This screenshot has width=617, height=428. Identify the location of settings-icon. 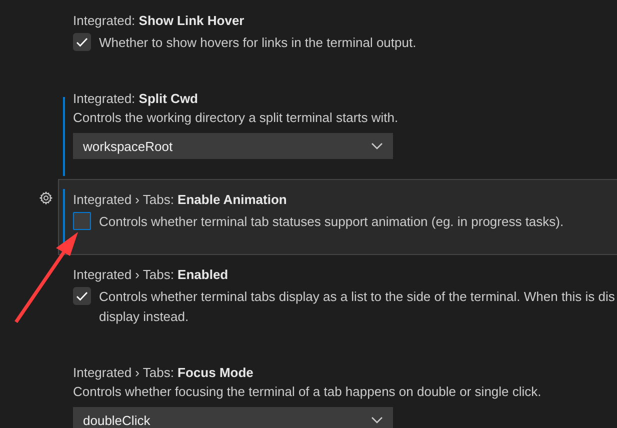
(46, 198).